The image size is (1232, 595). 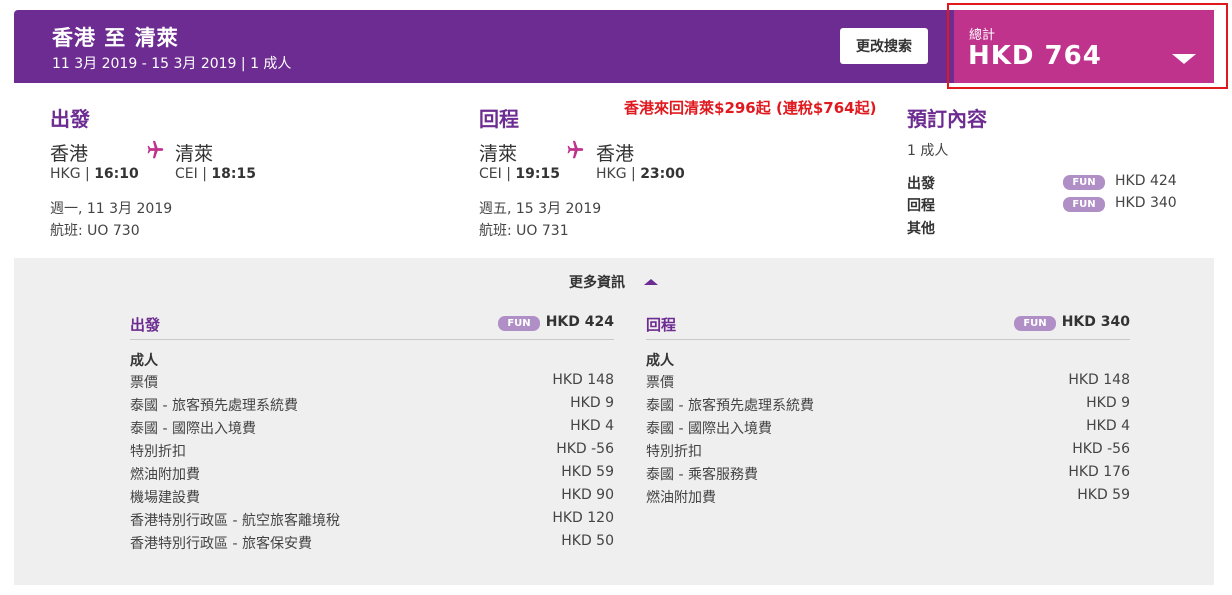 What do you see at coordinates (750, 108) in the screenshot?
I see `promo-text: 香港來回清萊$296起 (連稅$764起)` at bounding box center [750, 108].